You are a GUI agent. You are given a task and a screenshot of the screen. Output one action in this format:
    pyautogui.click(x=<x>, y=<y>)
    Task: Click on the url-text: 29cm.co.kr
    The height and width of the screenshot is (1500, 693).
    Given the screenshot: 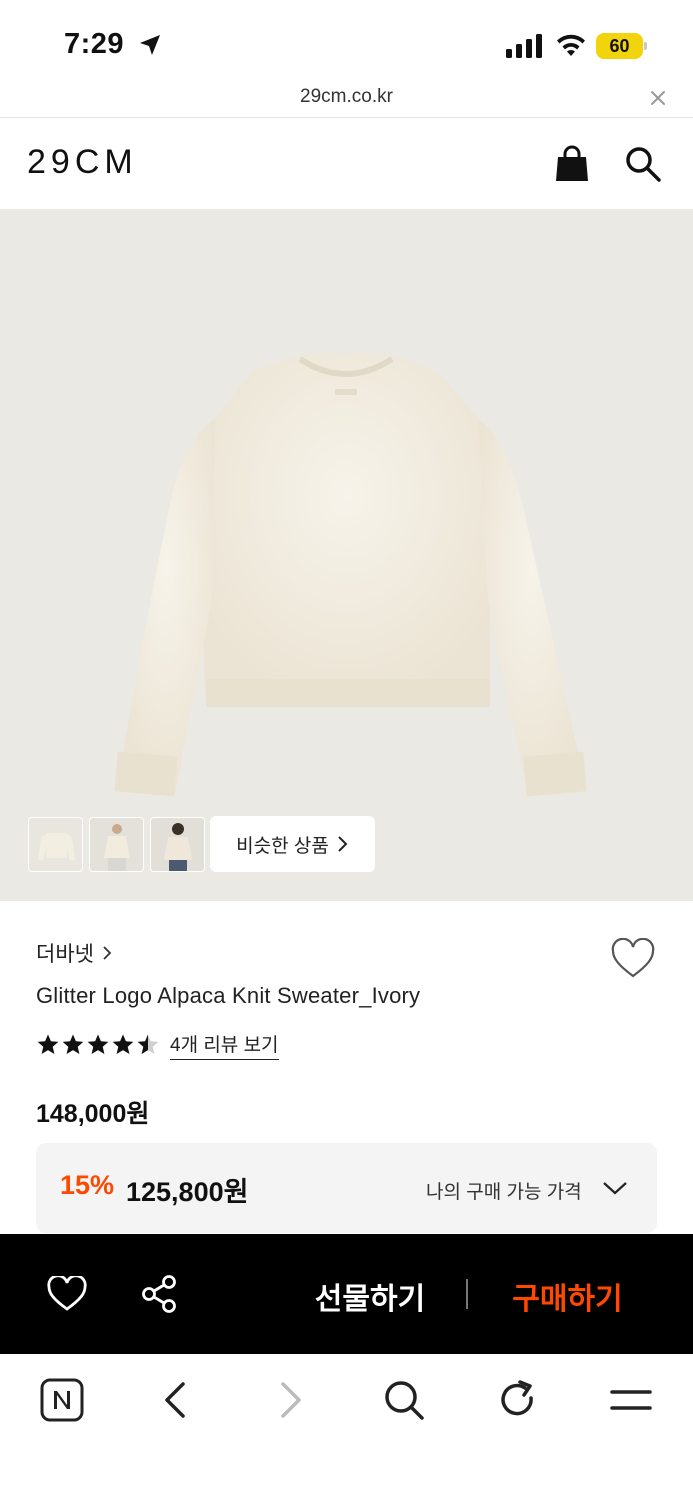 What is the action you would take?
    pyautogui.click(x=346, y=97)
    